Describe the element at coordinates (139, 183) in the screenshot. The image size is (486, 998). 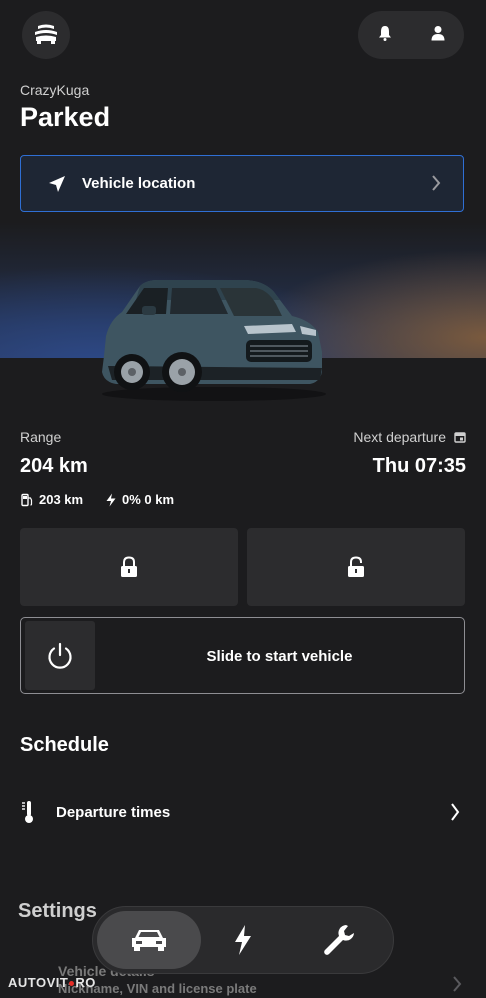
I see `vehicle-location-label: Vehicle location` at that location.